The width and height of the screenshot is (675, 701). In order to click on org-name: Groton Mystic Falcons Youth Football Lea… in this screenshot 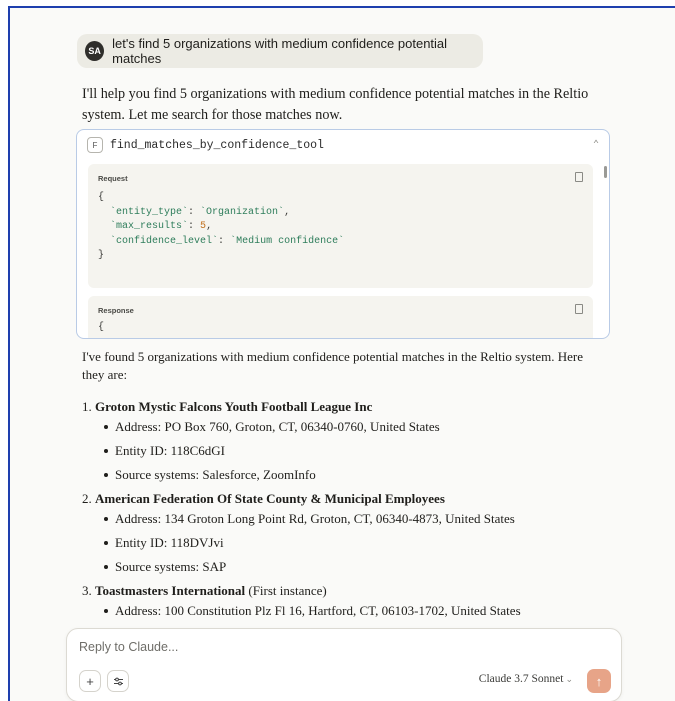, I will do `click(234, 406)`.